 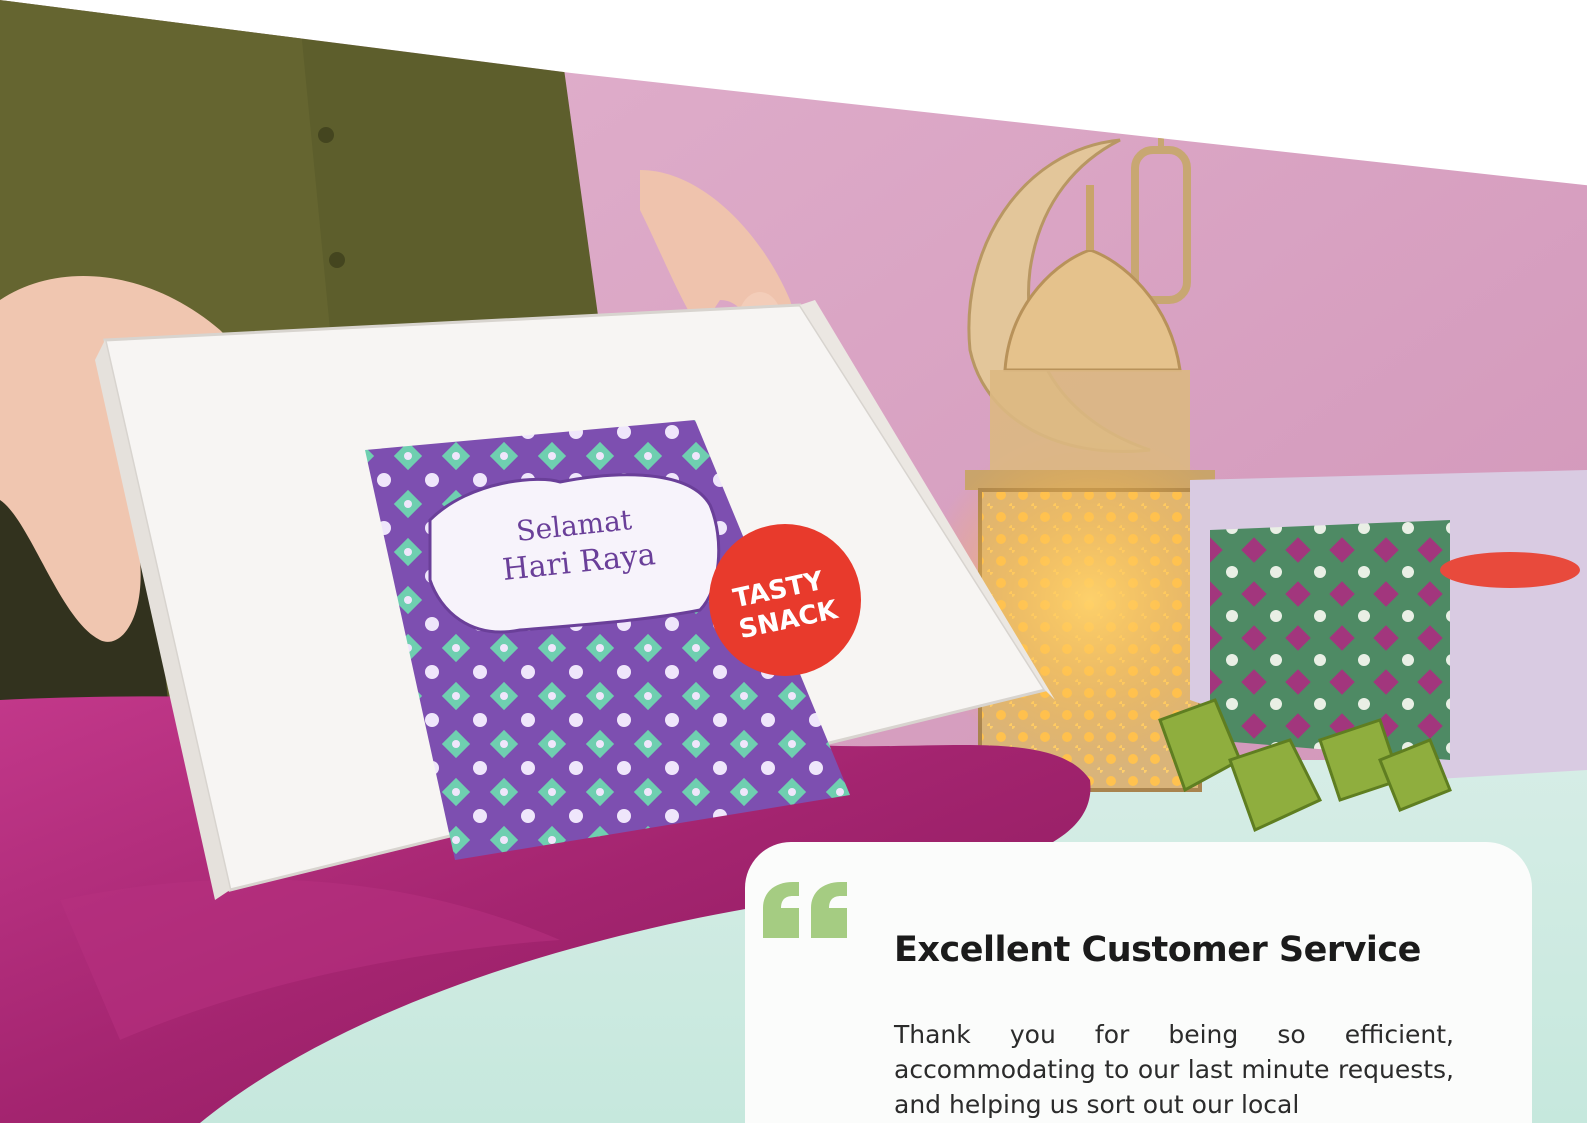 I want to click on quote-mark-icon, so click(x=805, y=910).